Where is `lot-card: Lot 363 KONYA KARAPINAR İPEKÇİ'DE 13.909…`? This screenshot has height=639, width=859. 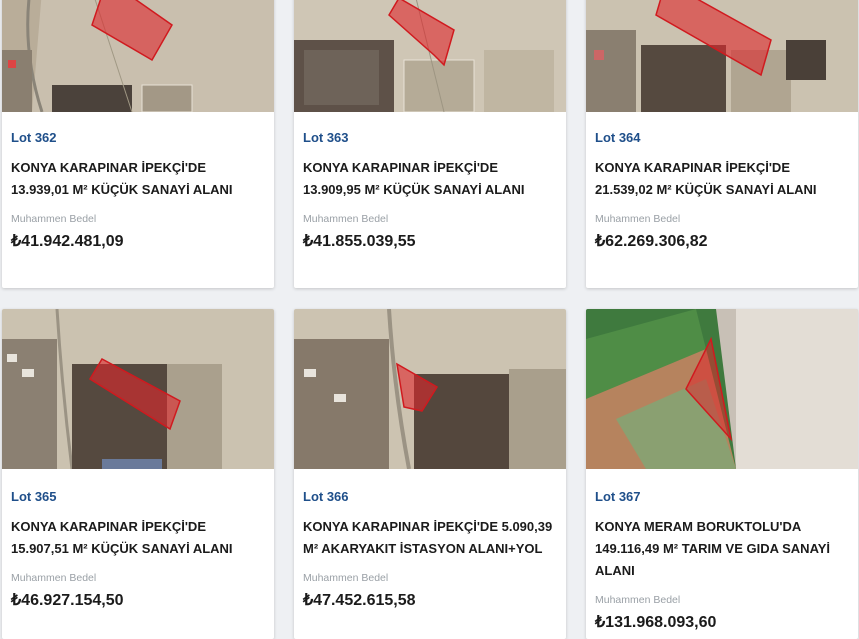
lot-card: Lot 363 KONYA KARAPINAR İPEKÇİ'DE 13.909… is located at coordinates (430, 144).